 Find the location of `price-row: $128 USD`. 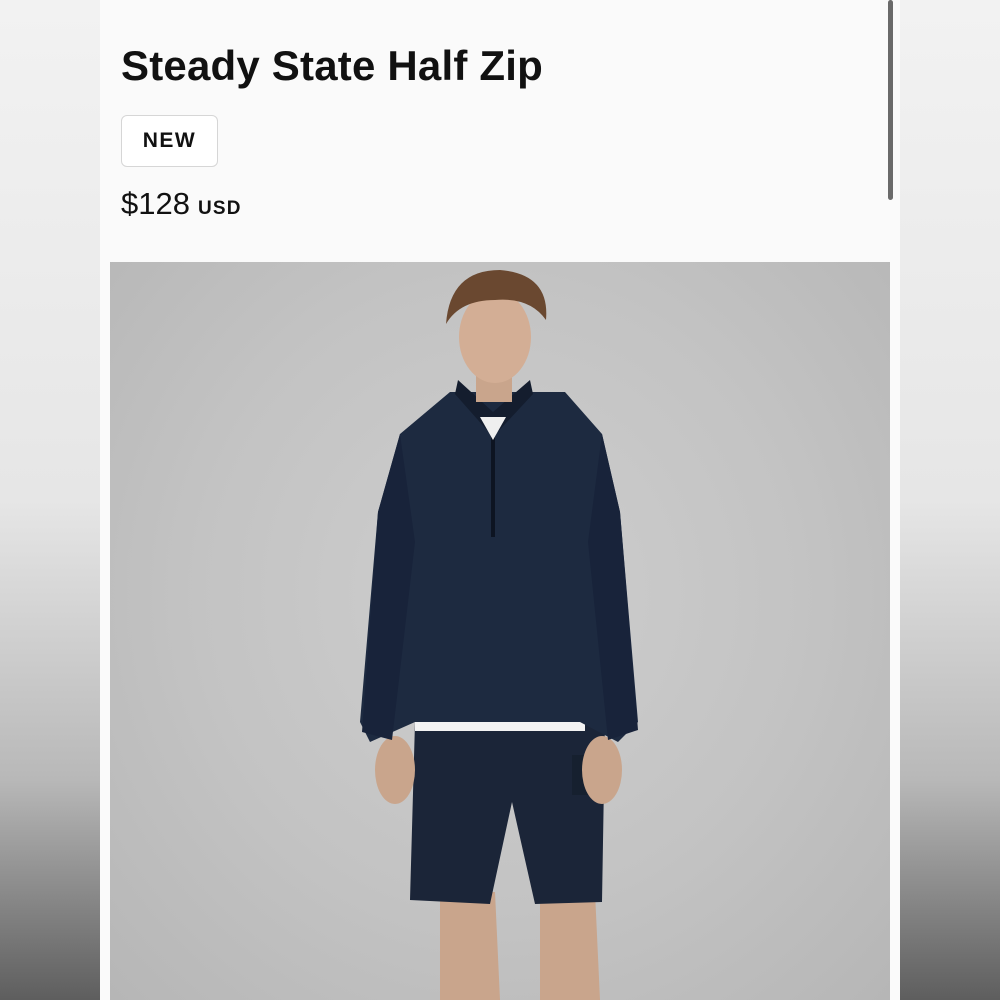

price-row: $128 USD is located at coordinates (181, 204).